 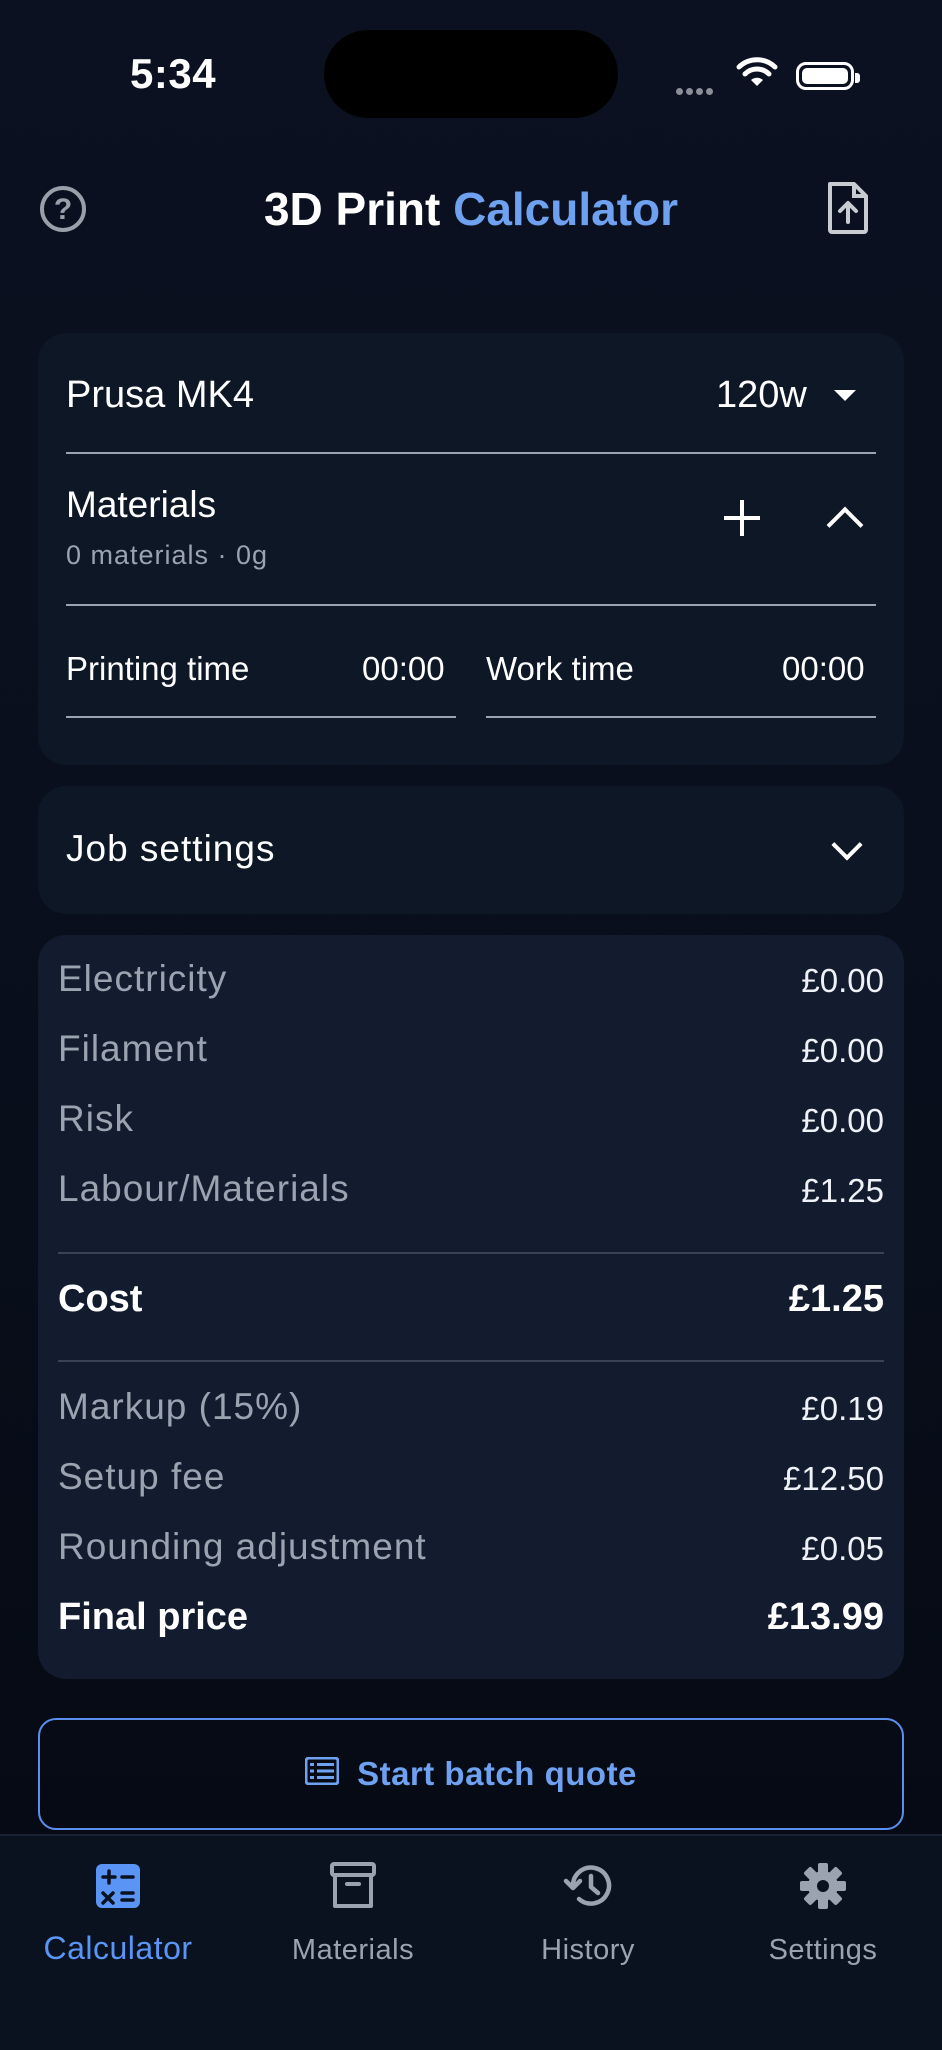 What do you see at coordinates (471, 1942) in the screenshot?
I see `tab-bar: Calculator Materials History Settings` at bounding box center [471, 1942].